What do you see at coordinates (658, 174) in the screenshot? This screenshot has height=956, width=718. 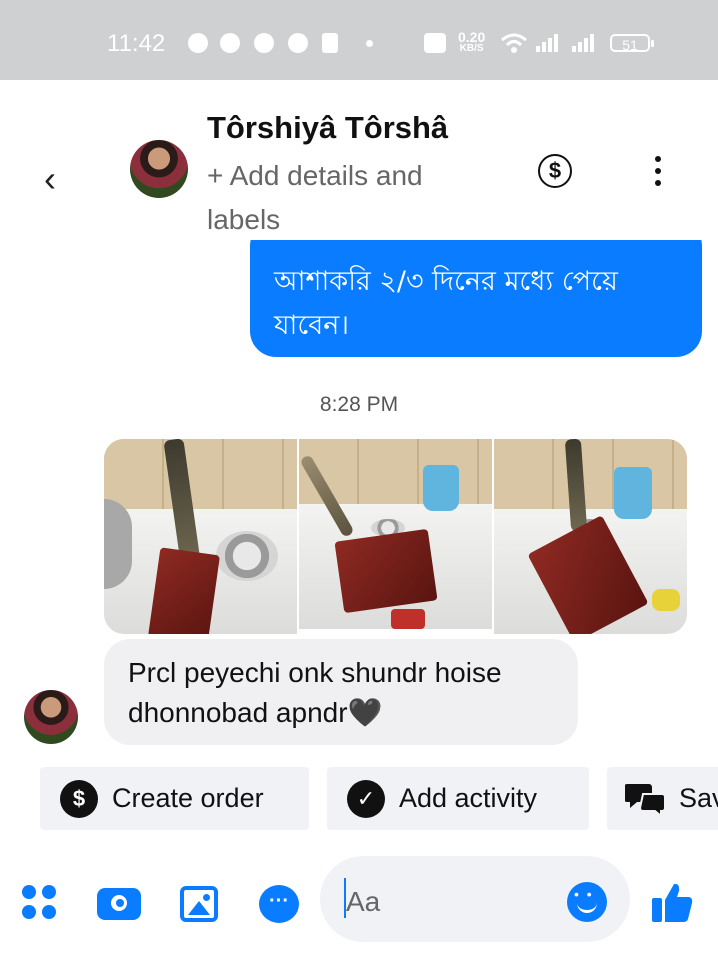 I see `more-vertical-icon` at bounding box center [658, 174].